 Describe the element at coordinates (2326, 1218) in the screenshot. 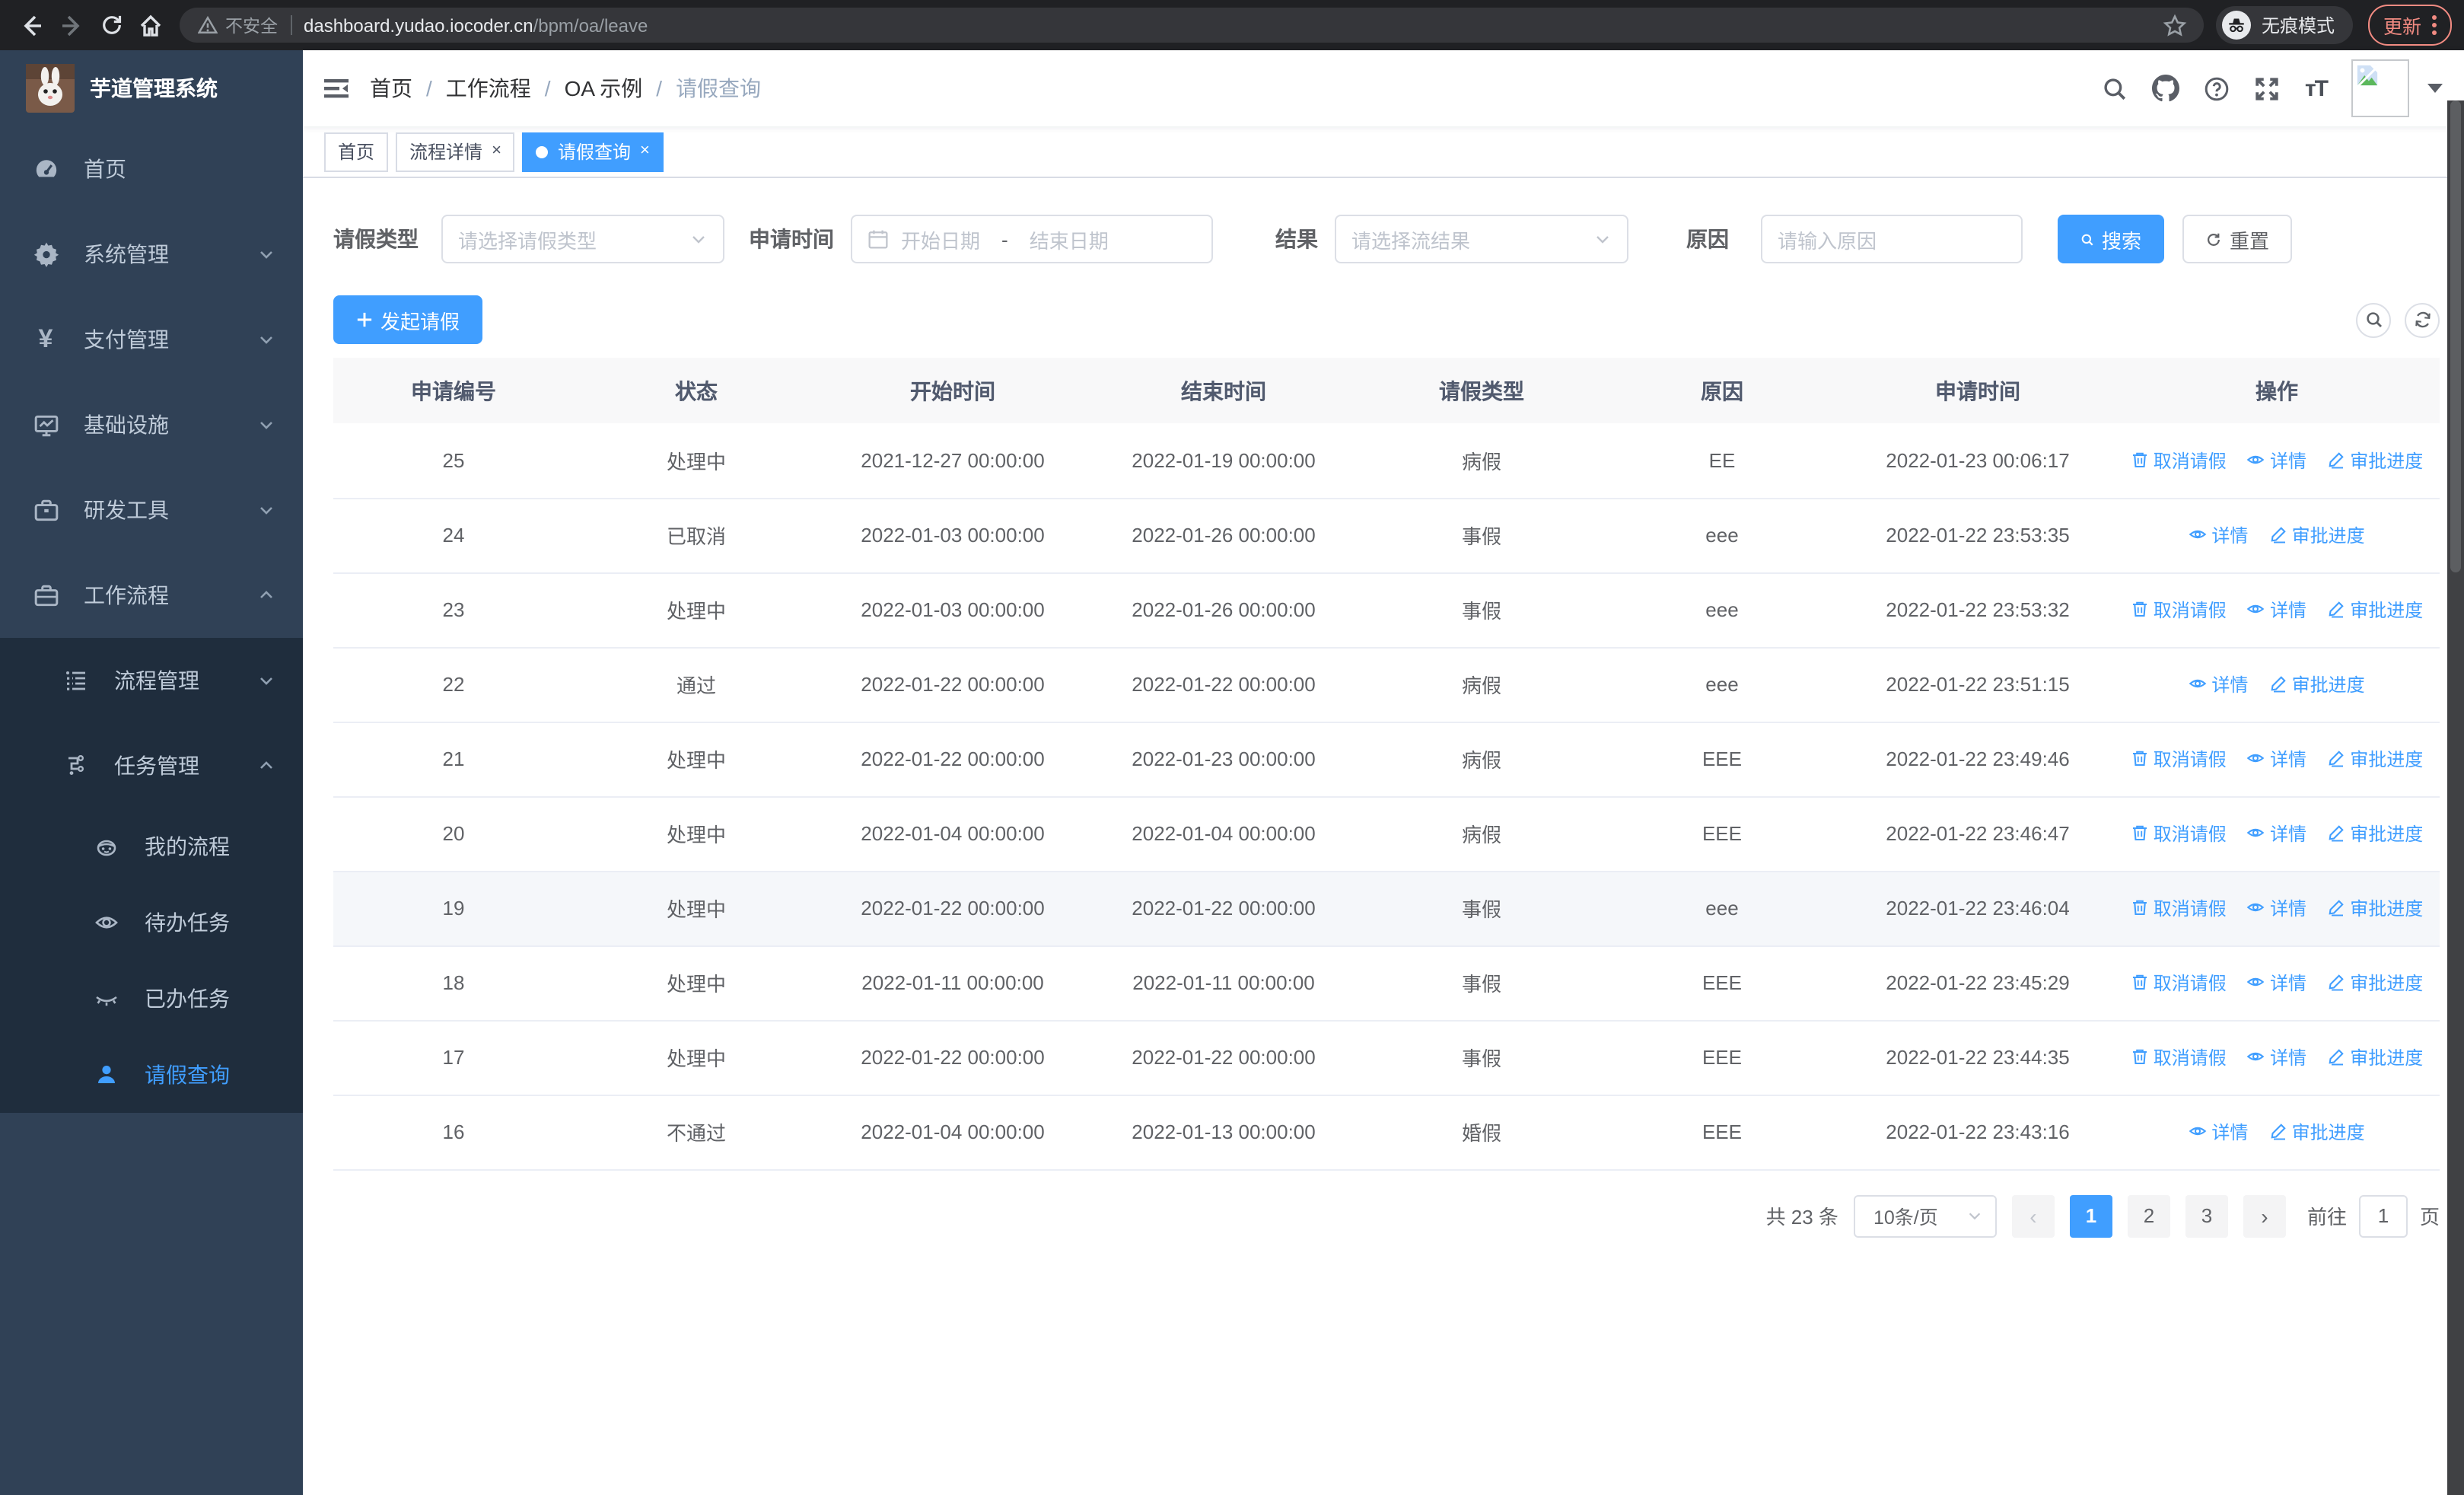

I see `goto-label: 前往` at that location.